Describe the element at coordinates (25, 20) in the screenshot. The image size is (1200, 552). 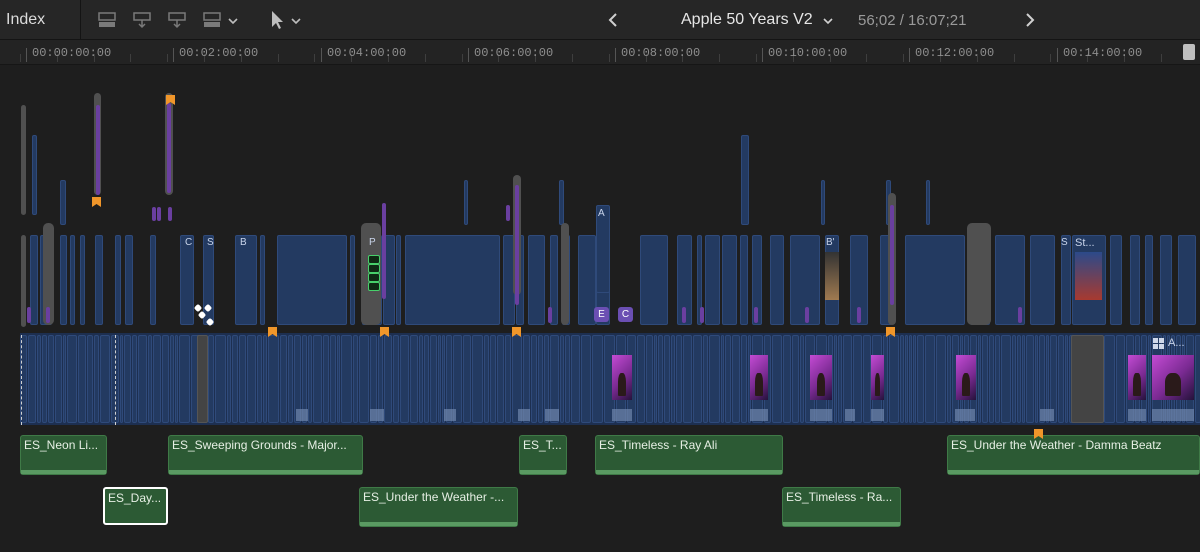
I see `index-button: Index` at that location.